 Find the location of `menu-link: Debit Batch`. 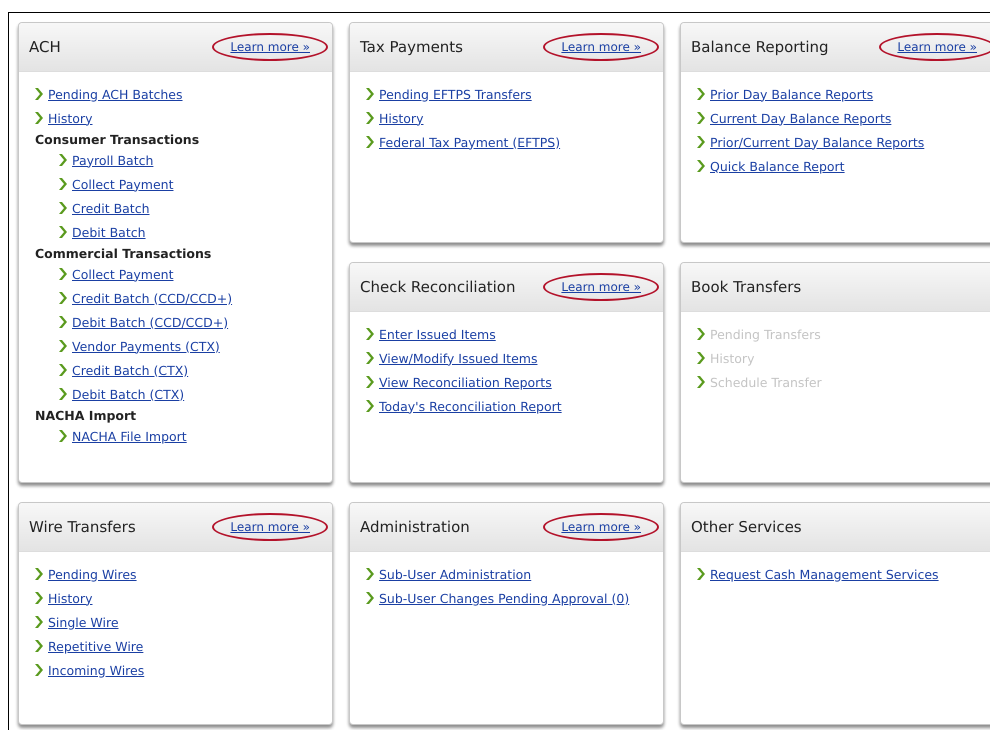

menu-link: Debit Batch is located at coordinates (109, 232).